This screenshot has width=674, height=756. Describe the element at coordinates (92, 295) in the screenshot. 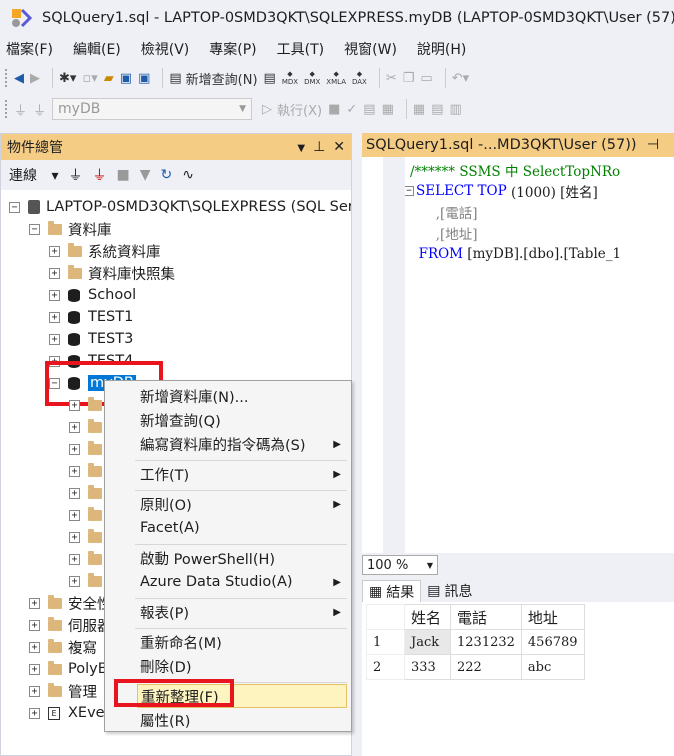

I see `tree-node-school: + School` at that location.